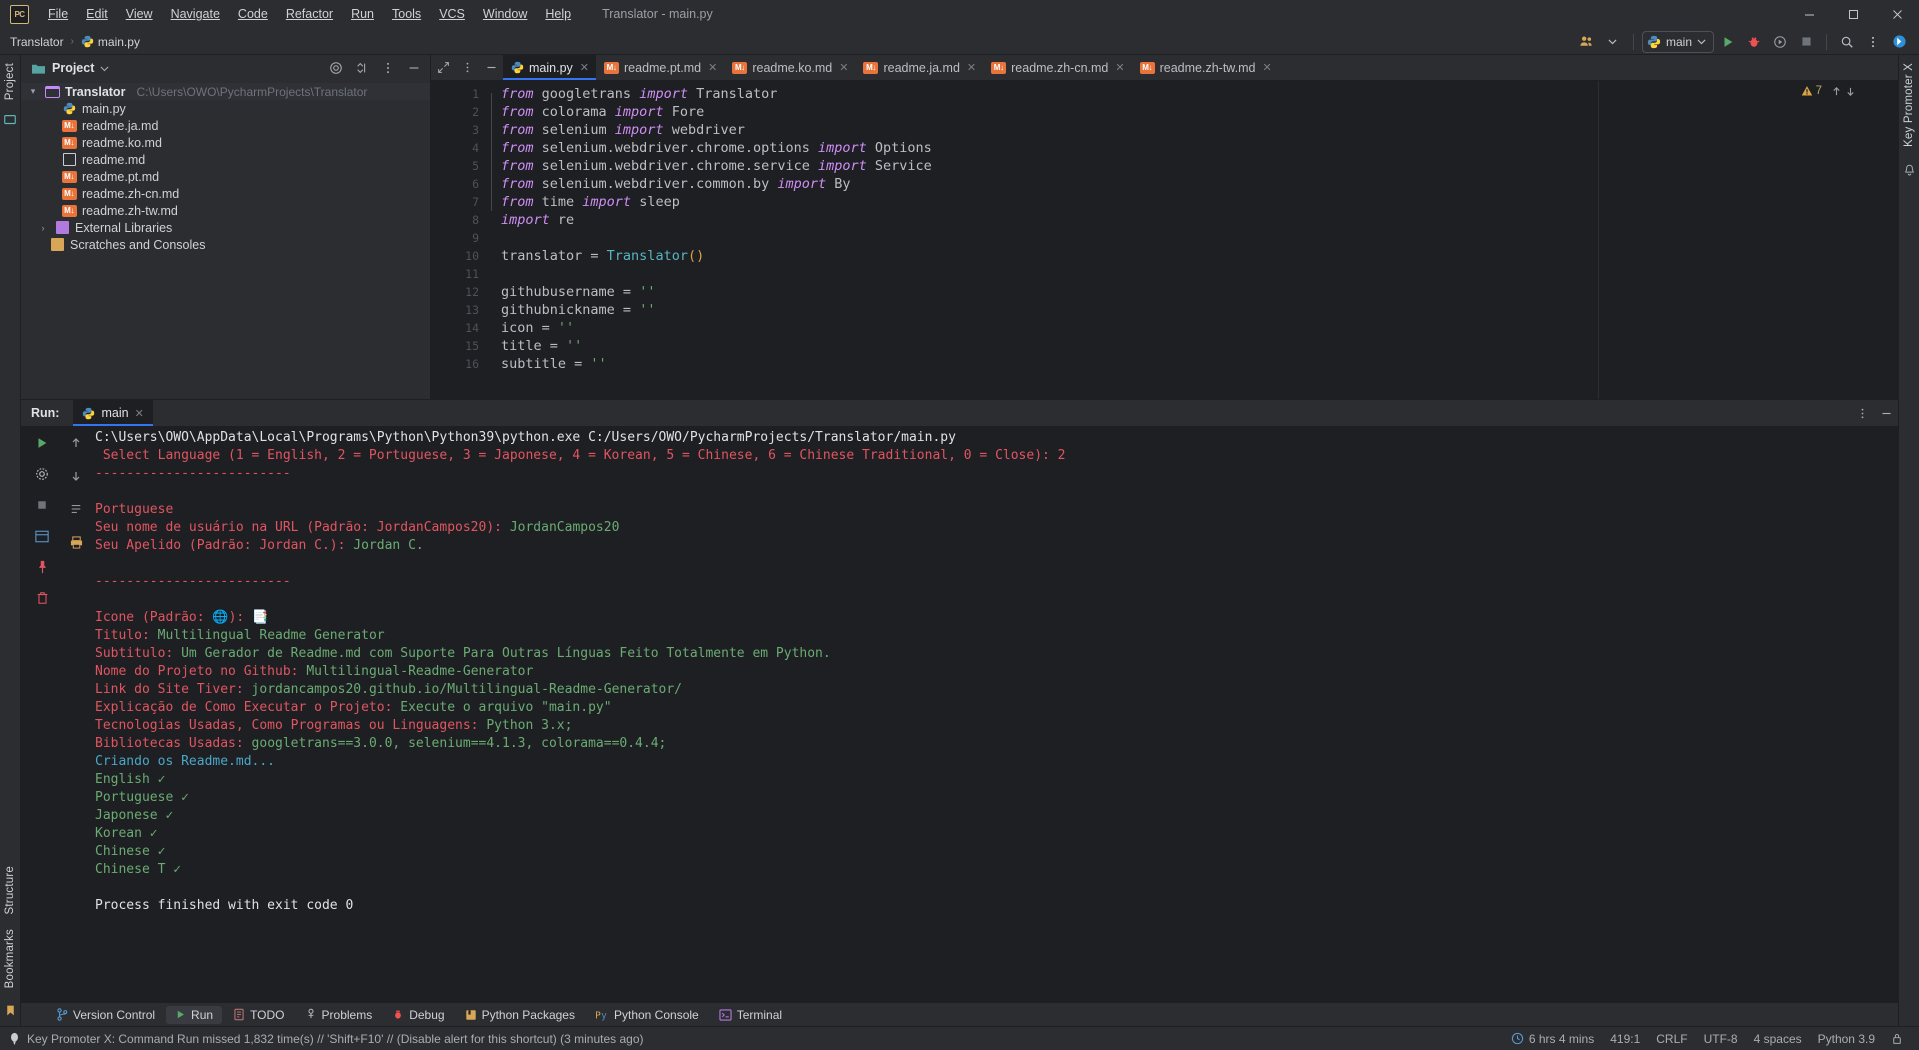 The image size is (1919, 1050). Describe the element at coordinates (647, 1015) in the screenshot. I see `bottom-window-python-console: Py Python Console` at that location.